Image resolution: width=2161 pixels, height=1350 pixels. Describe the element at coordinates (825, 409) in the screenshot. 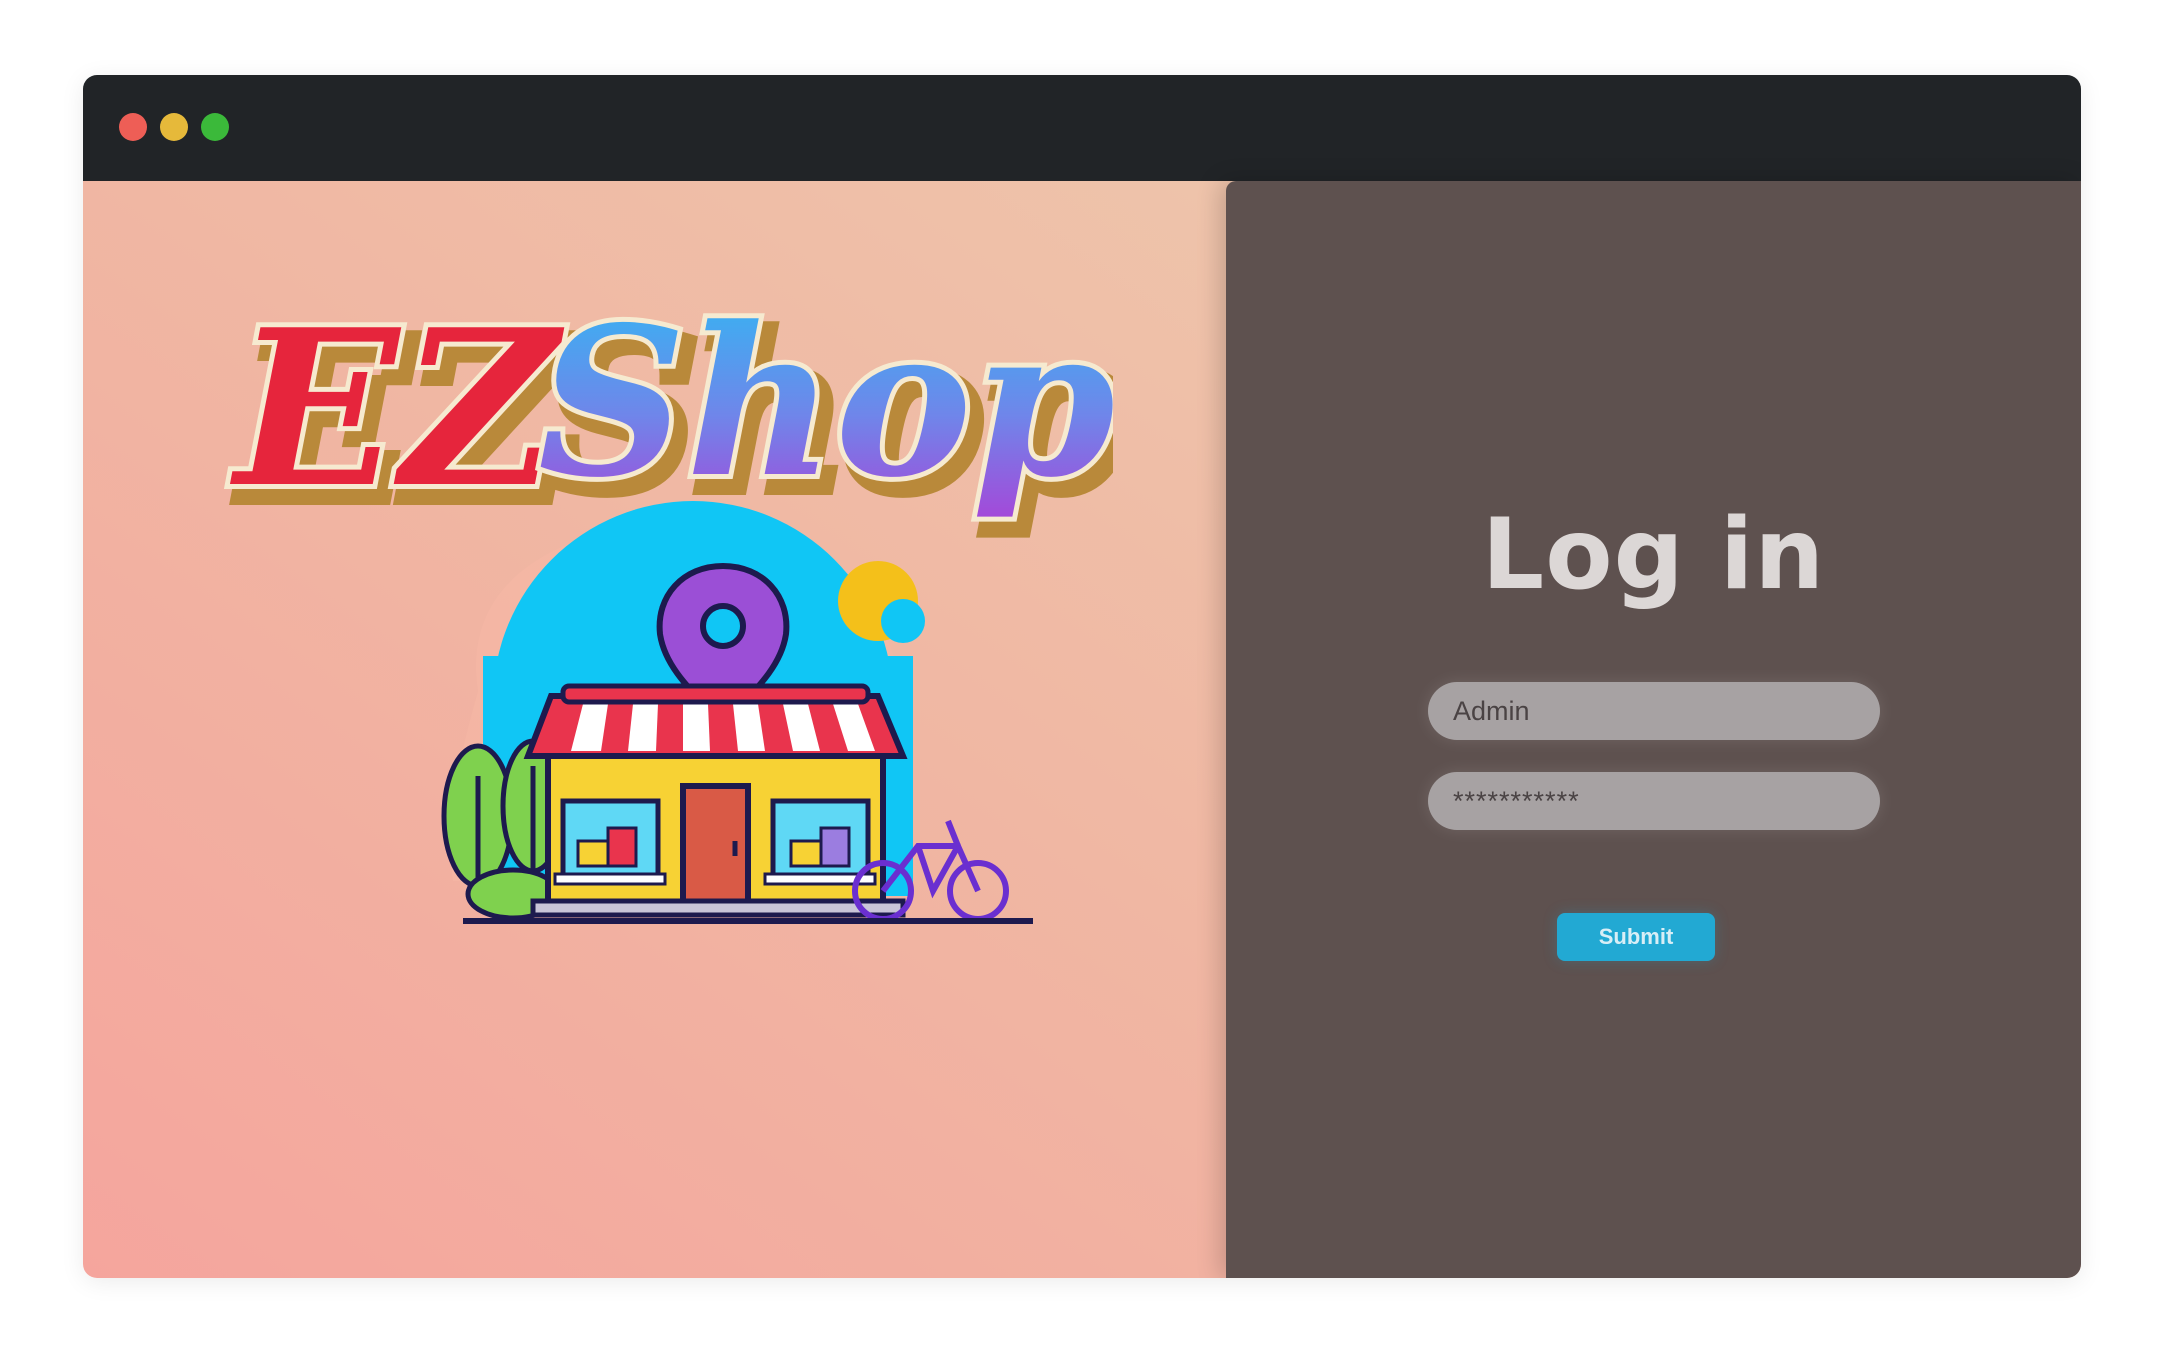

I see `svg-text: Shop` at that location.